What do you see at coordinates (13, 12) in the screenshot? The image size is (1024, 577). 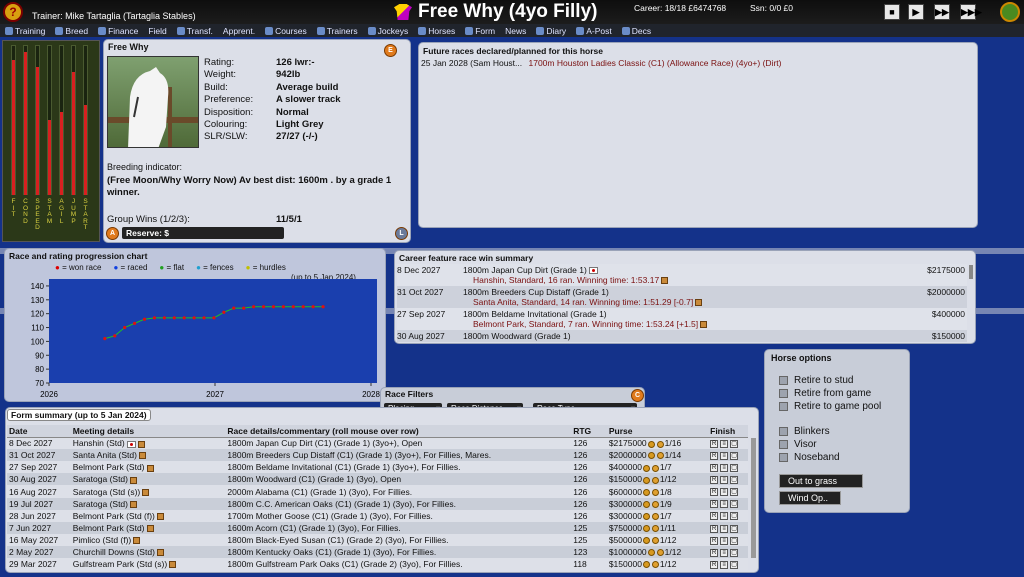 I see `help-icon: ?` at bounding box center [13, 12].